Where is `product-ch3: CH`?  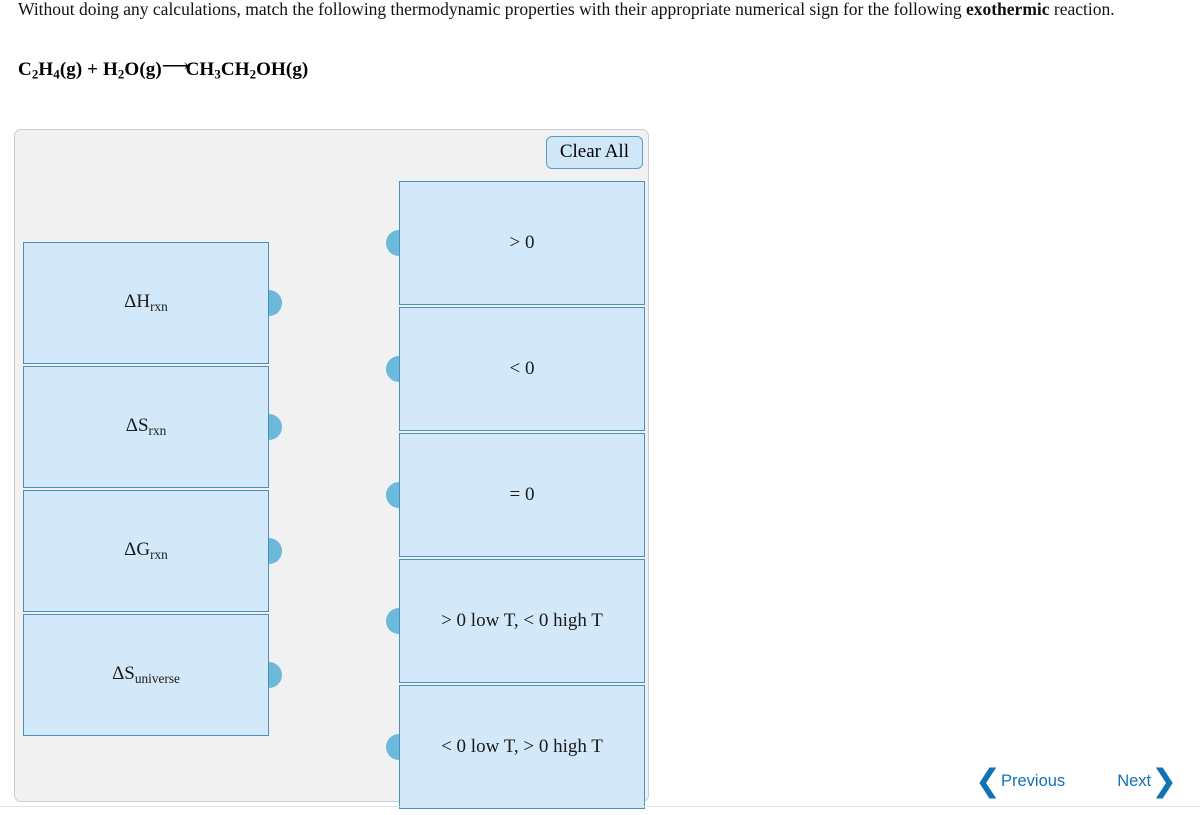
product-ch3: CH is located at coordinates (200, 69).